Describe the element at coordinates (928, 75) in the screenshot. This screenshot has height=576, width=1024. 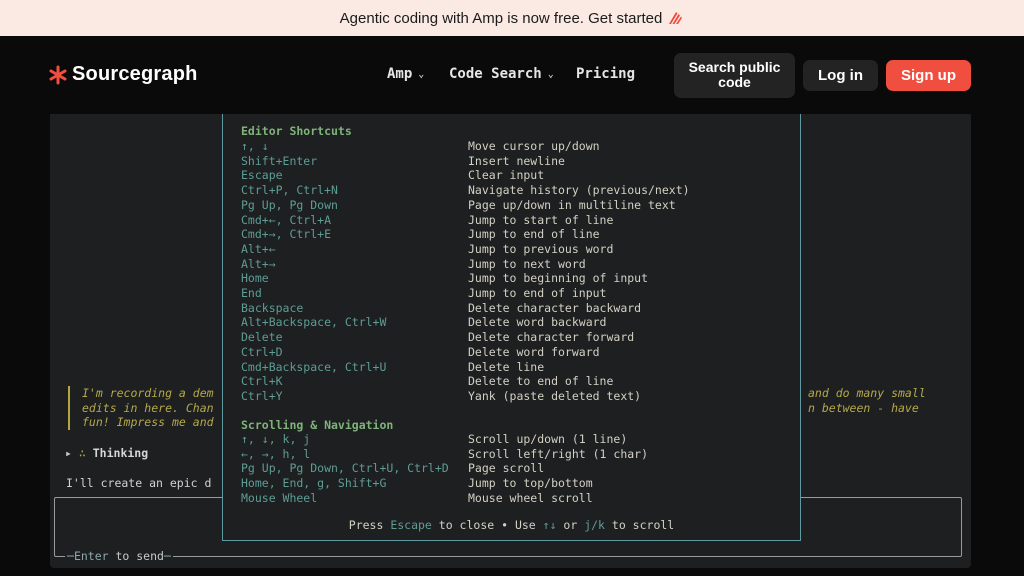
I see `signup-button: Sign up` at that location.